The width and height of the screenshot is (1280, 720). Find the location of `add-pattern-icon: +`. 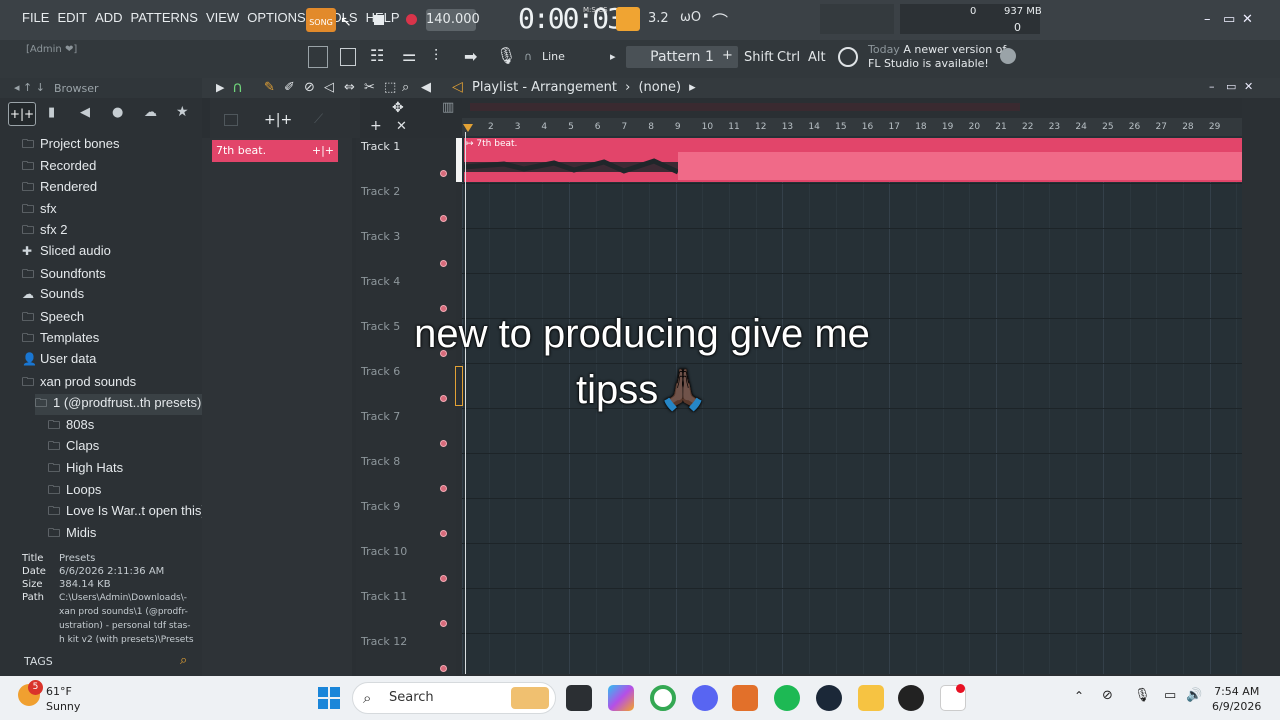

add-pattern-icon: + is located at coordinates (727, 55).